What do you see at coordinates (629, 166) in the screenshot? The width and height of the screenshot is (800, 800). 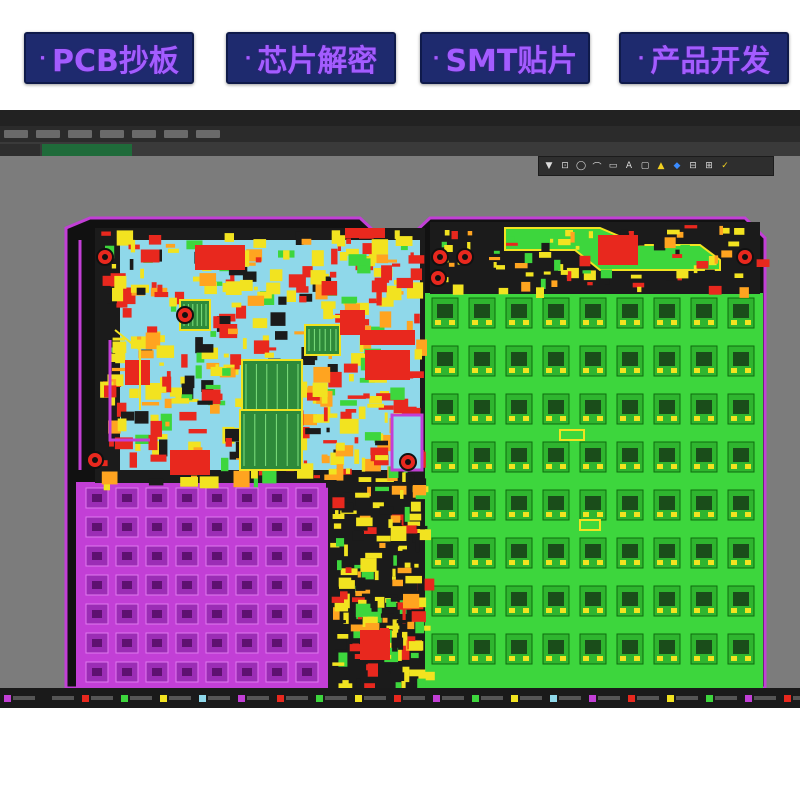 I see `text-icon: A` at bounding box center [629, 166].